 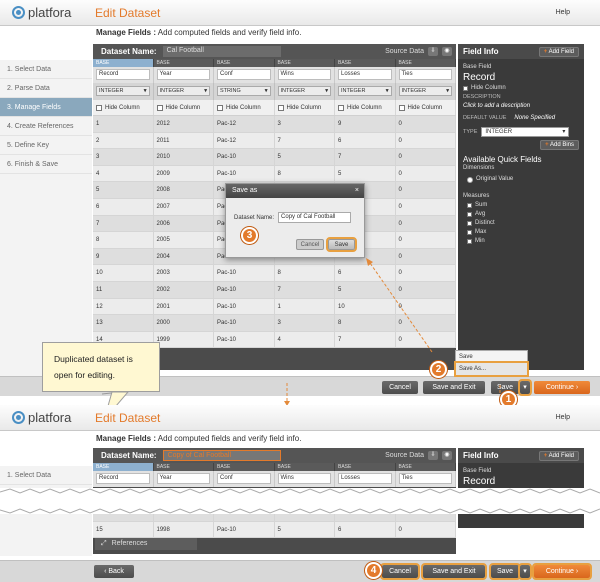 What do you see at coordinates (401, 307) in the screenshot?
I see `arrow-to-dialog` at bounding box center [401, 307].